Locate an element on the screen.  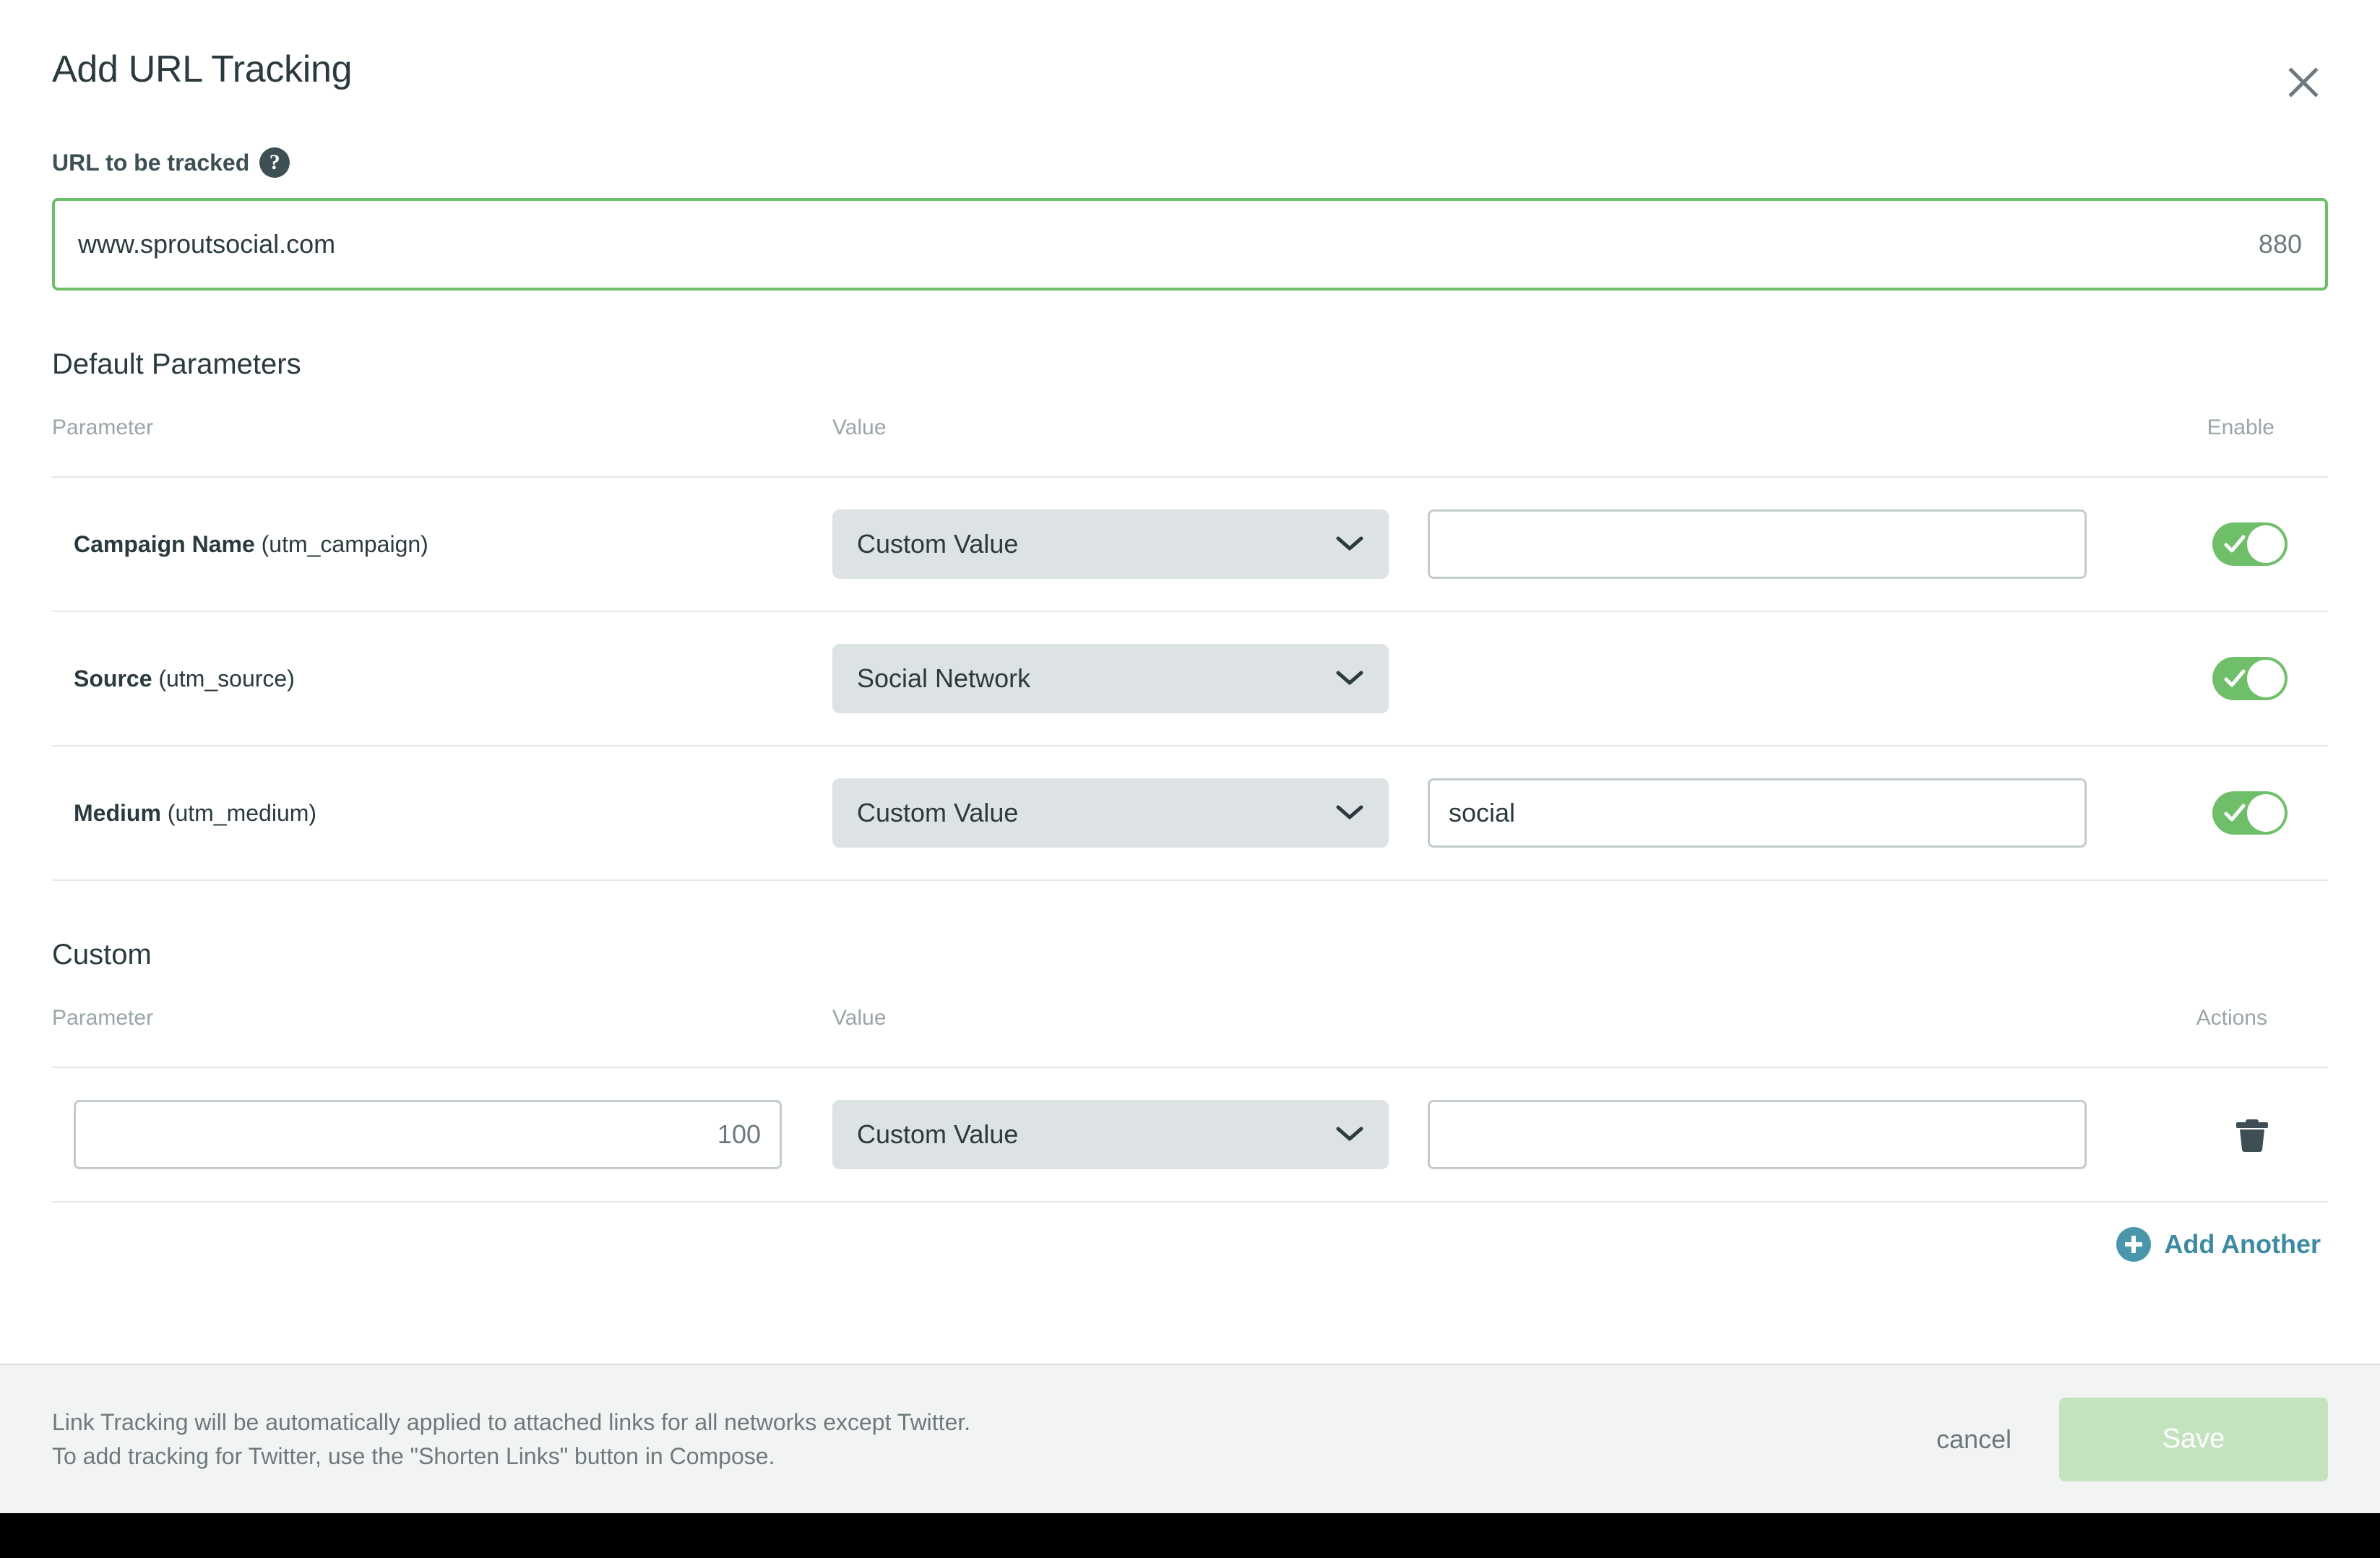
medium-value-input is located at coordinates (1757, 813).